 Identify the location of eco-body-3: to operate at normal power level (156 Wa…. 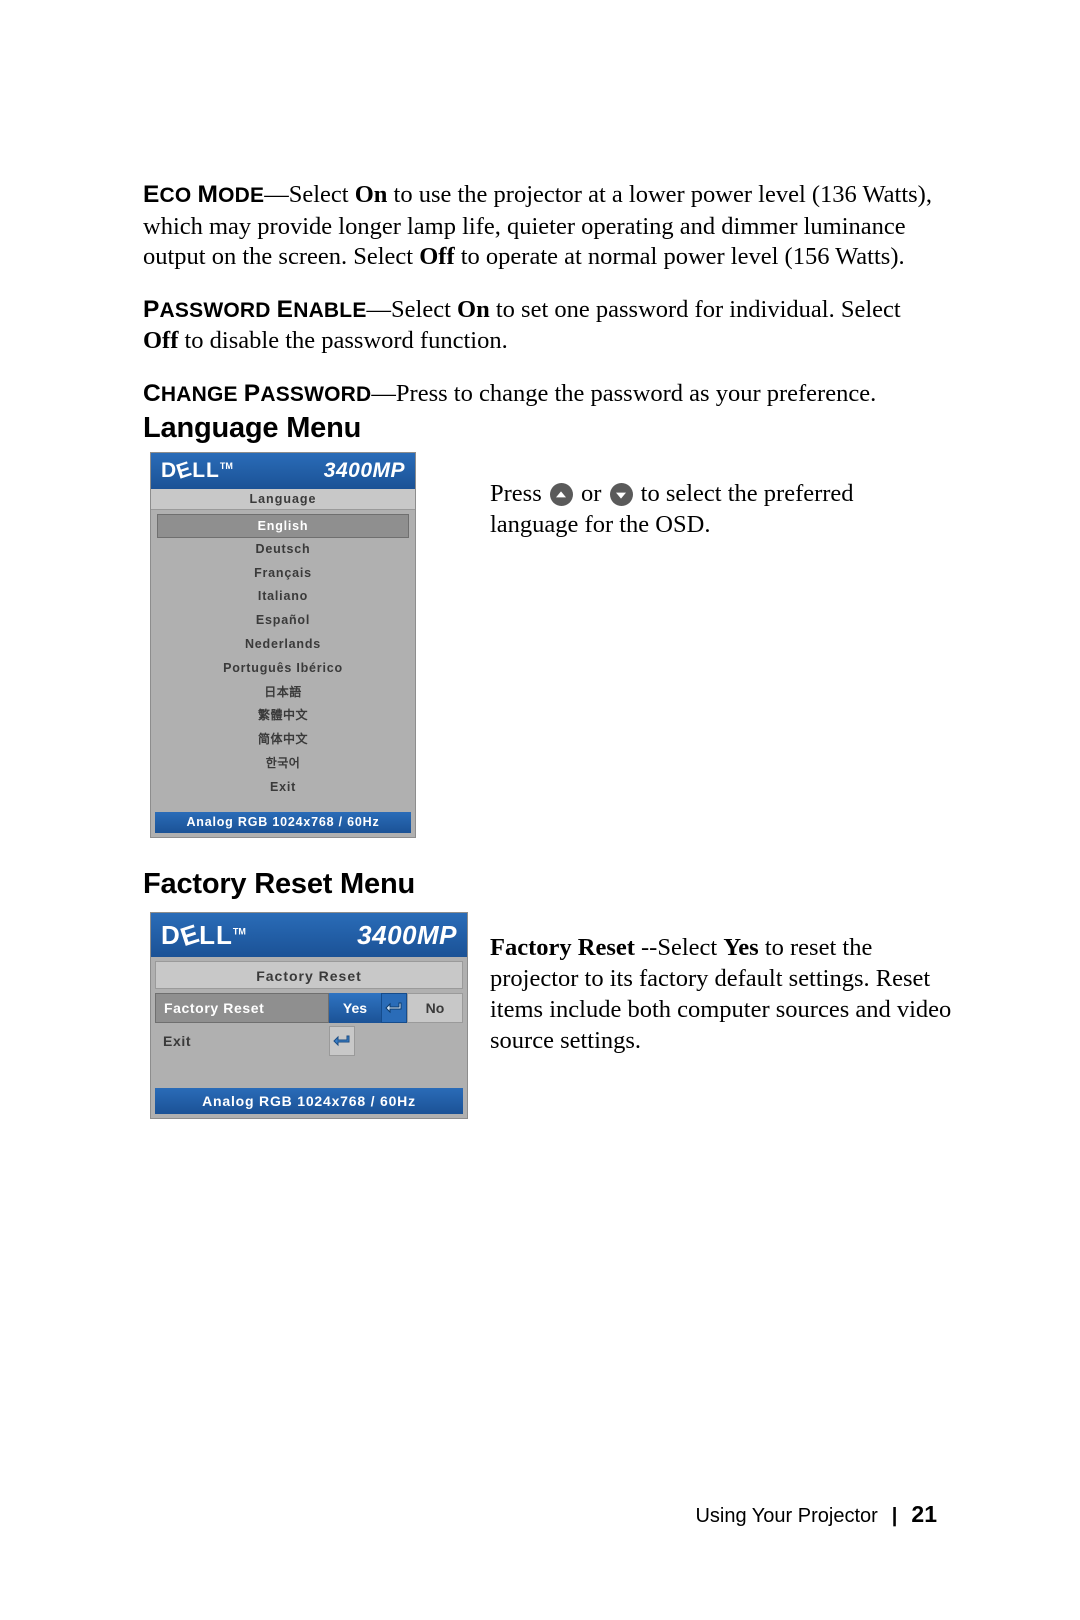
(679, 256).